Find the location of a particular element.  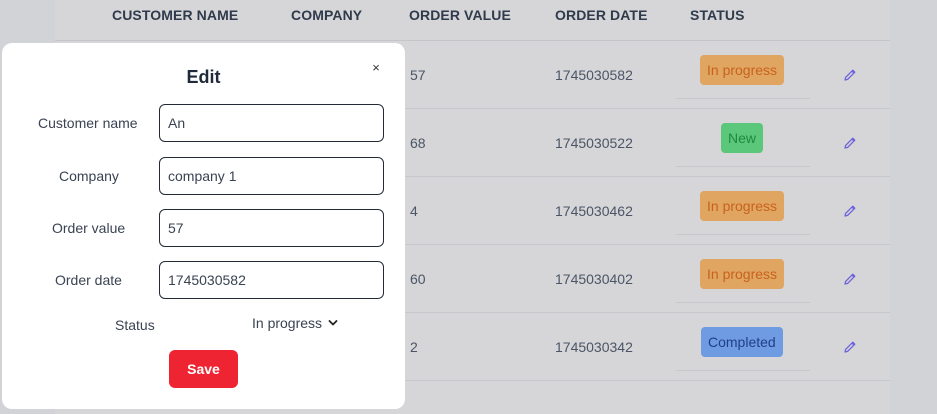

header-customer-name: CUSTOMER NAME is located at coordinates (175, 15).